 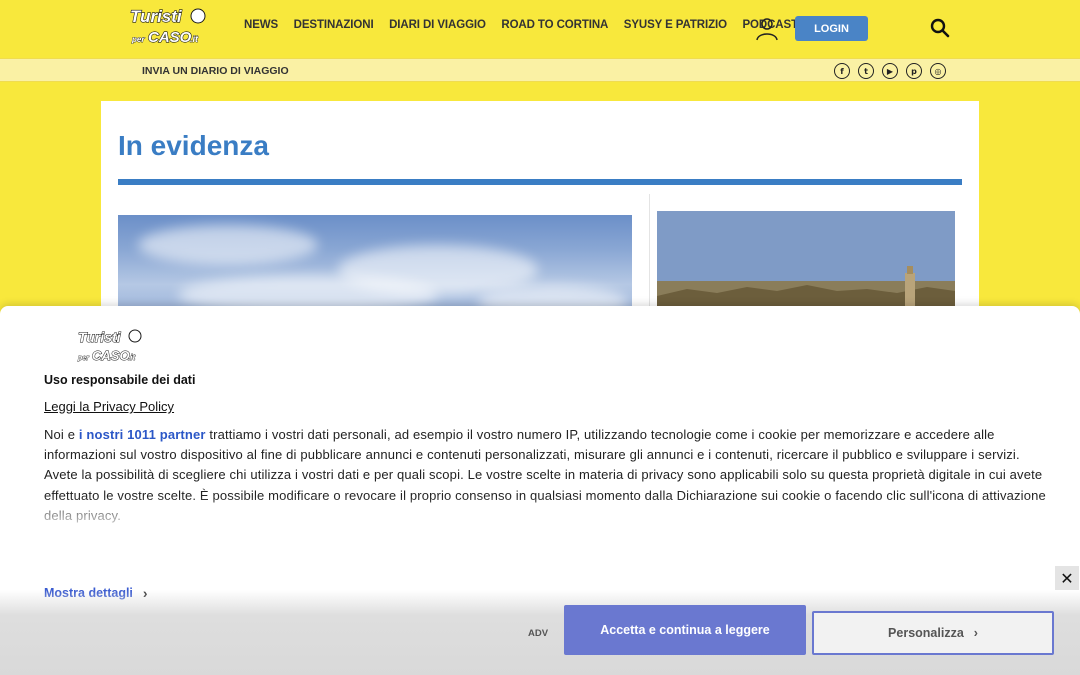 What do you see at coordinates (831, 28) in the screenshot?
I see `login-button: LOGIN` at bounding box center [831, 28].